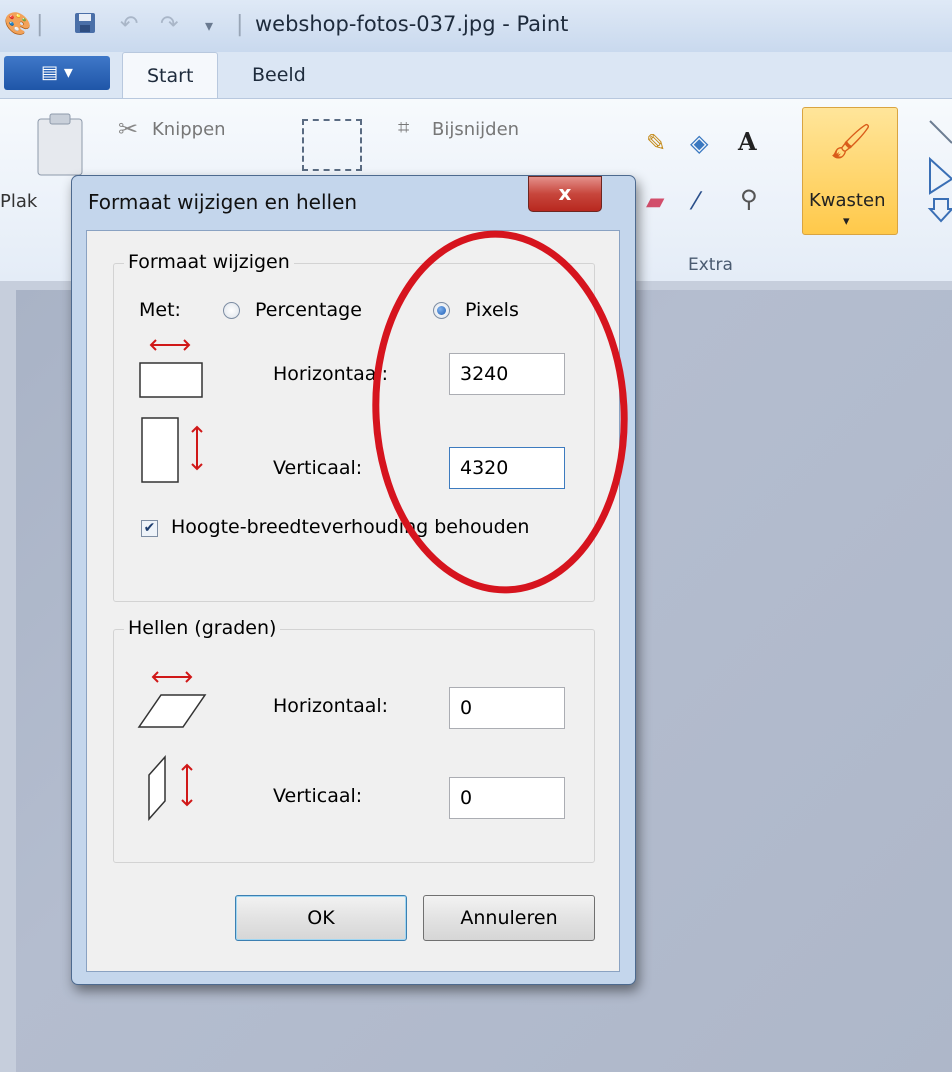  Describe the element at coordinates (500, 412) in the screenshot. I see `annotation-ellipse` at that location.